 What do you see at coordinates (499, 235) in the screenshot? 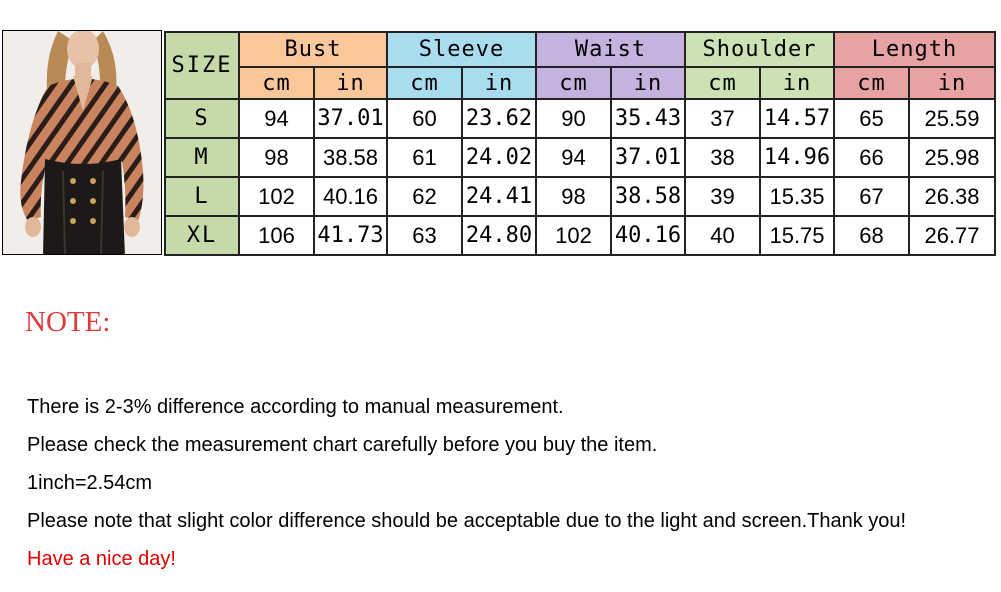
I see `value-cell: 24.80` at bounding box center [499, 235].